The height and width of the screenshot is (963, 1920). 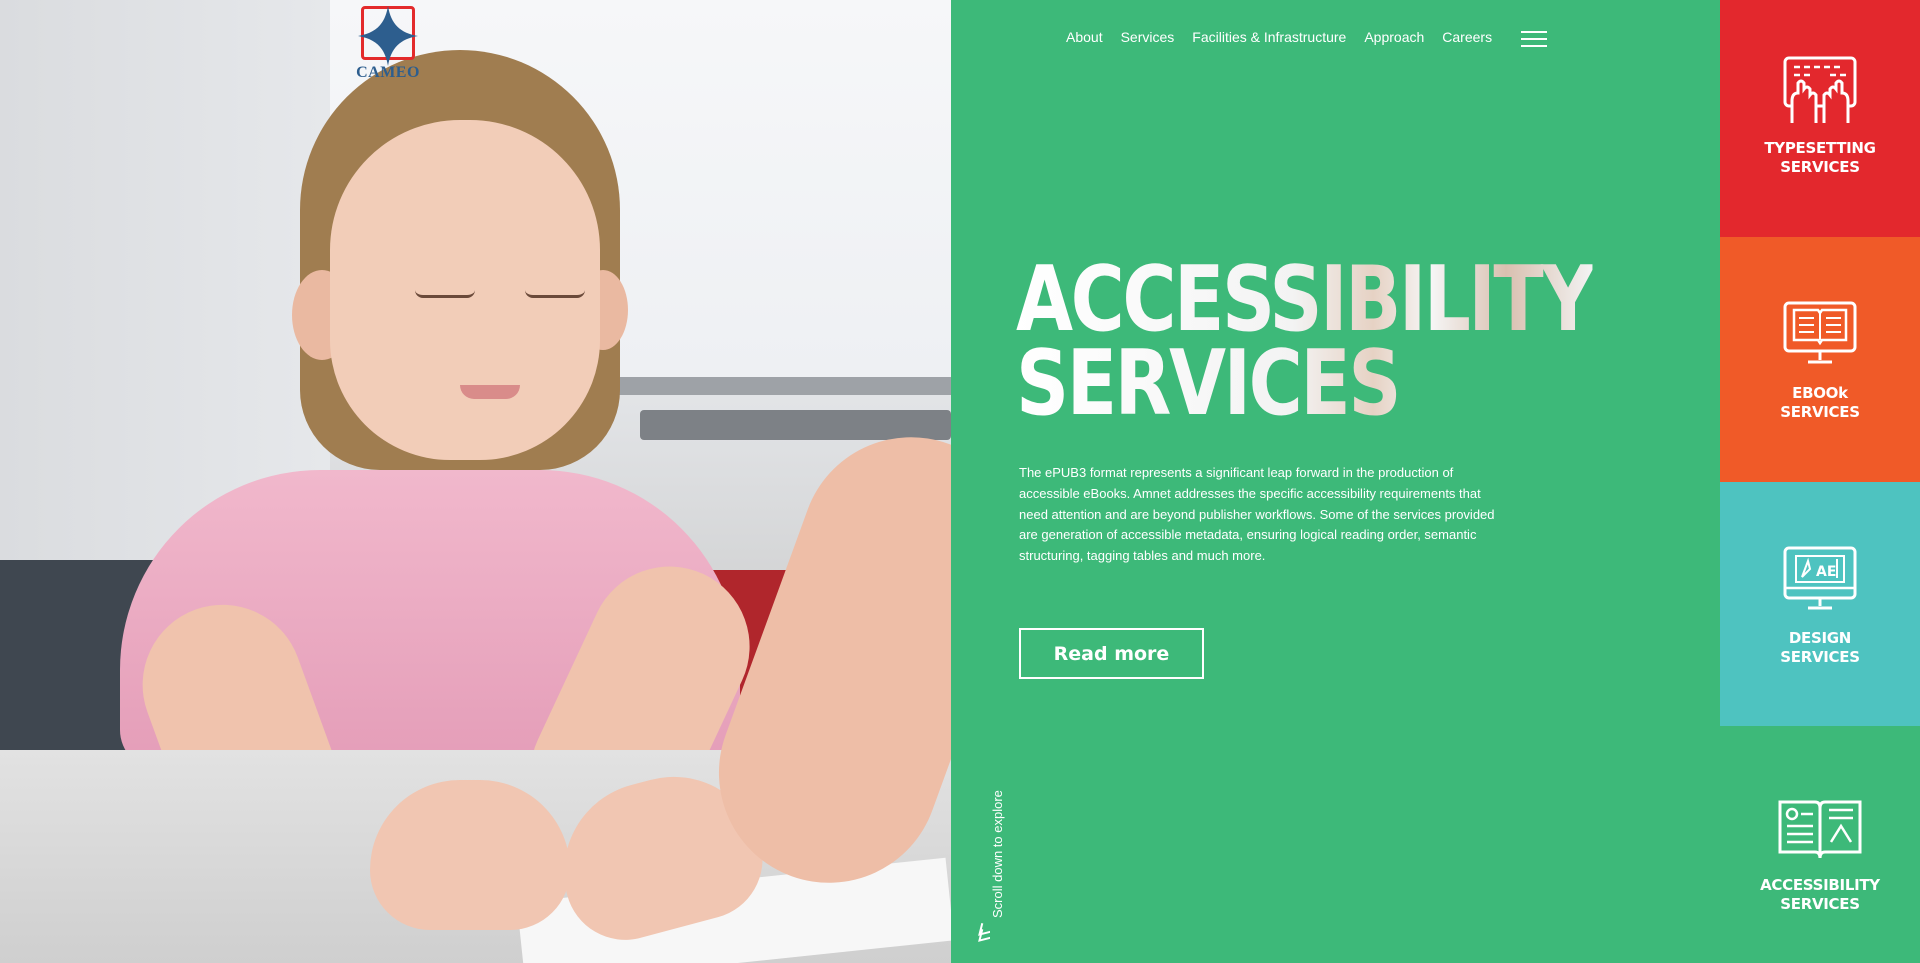 What do you see at coordinates (1820, 332) in the screenshot?
I see `ebook-monitor-icon` at bounding box center [1820, 332].